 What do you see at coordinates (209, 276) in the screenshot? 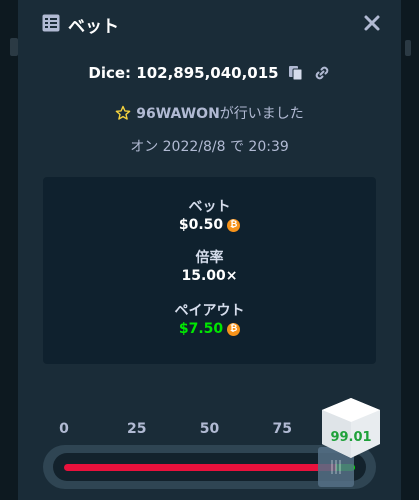
I see `multiplier-value: 15.00×` at bounding box center [209, 276].